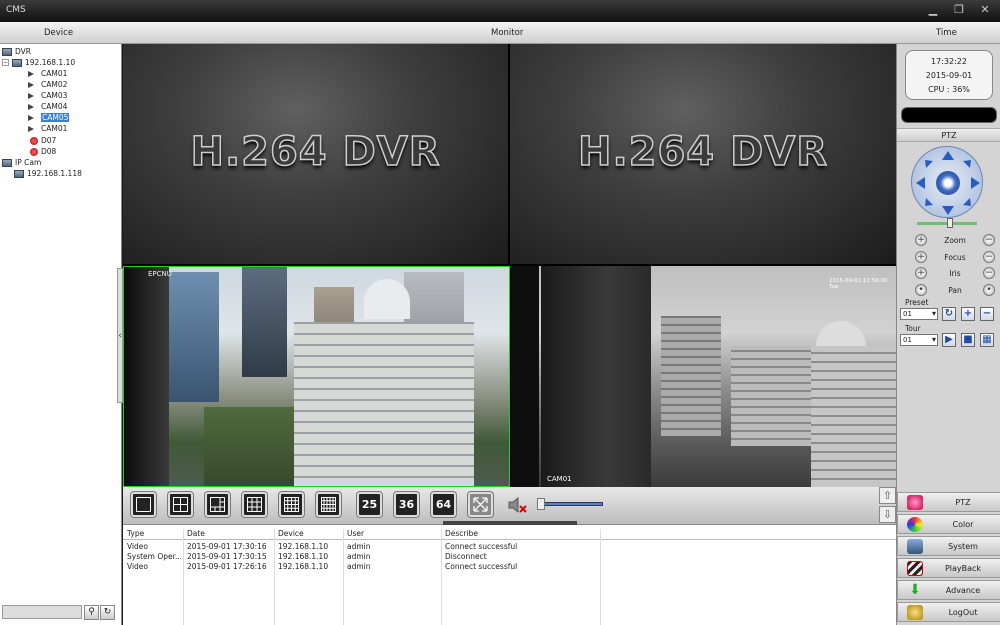 This screenshot has width=1000, height=625. Describe the element at coordinates (17, 62) in the screenshot. I see `dvr-device-icon` at that location.